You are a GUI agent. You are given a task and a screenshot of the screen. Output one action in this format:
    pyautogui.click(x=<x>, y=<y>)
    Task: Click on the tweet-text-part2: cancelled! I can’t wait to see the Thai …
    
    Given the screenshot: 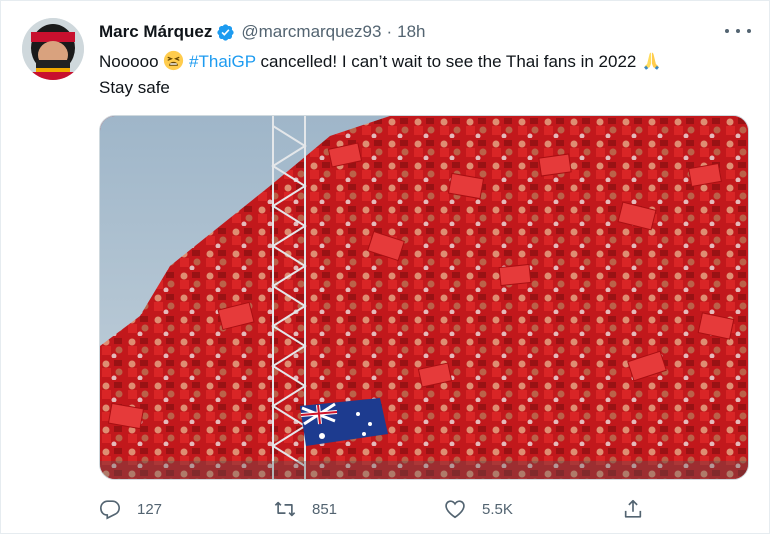 What is the action you would take?
    pyautogui.click(x=448, y=61)
    